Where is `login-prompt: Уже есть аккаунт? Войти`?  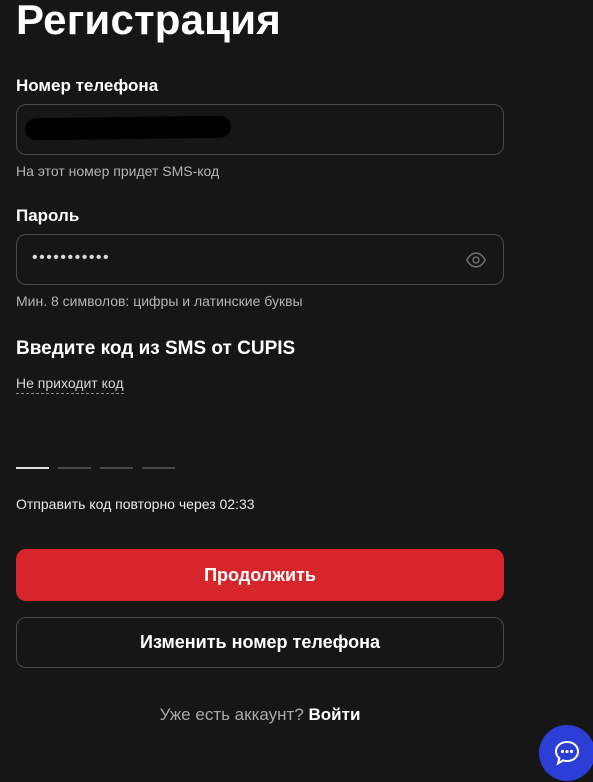
login-prompt: Уже есть аккаунт? Войти is located at coordinates (260, 715).